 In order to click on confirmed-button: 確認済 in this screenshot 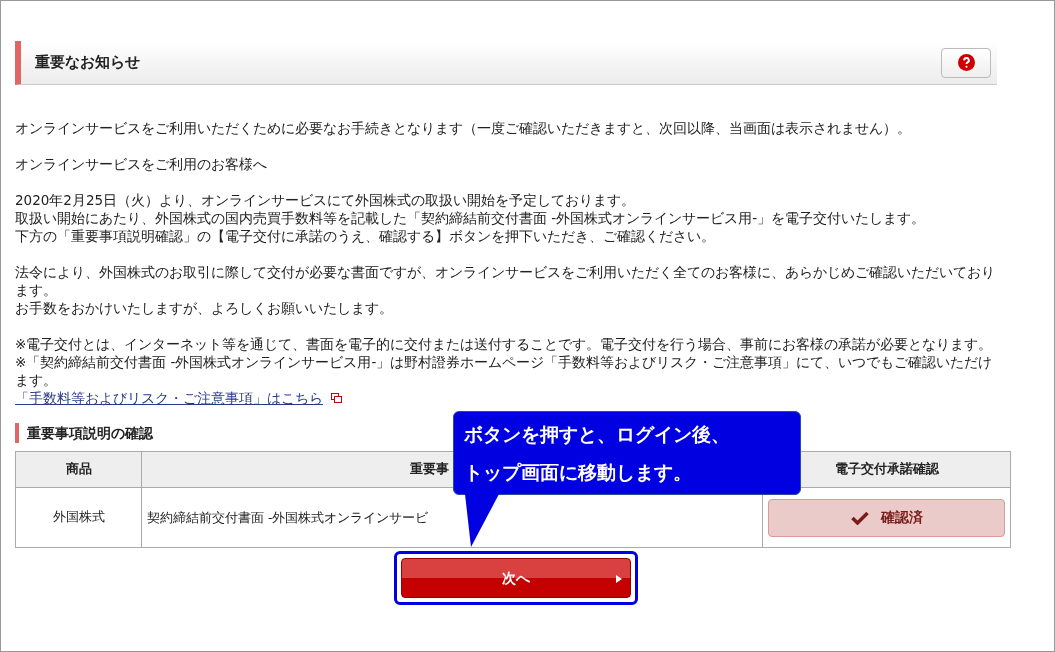, I will do `click(886, 517)`.